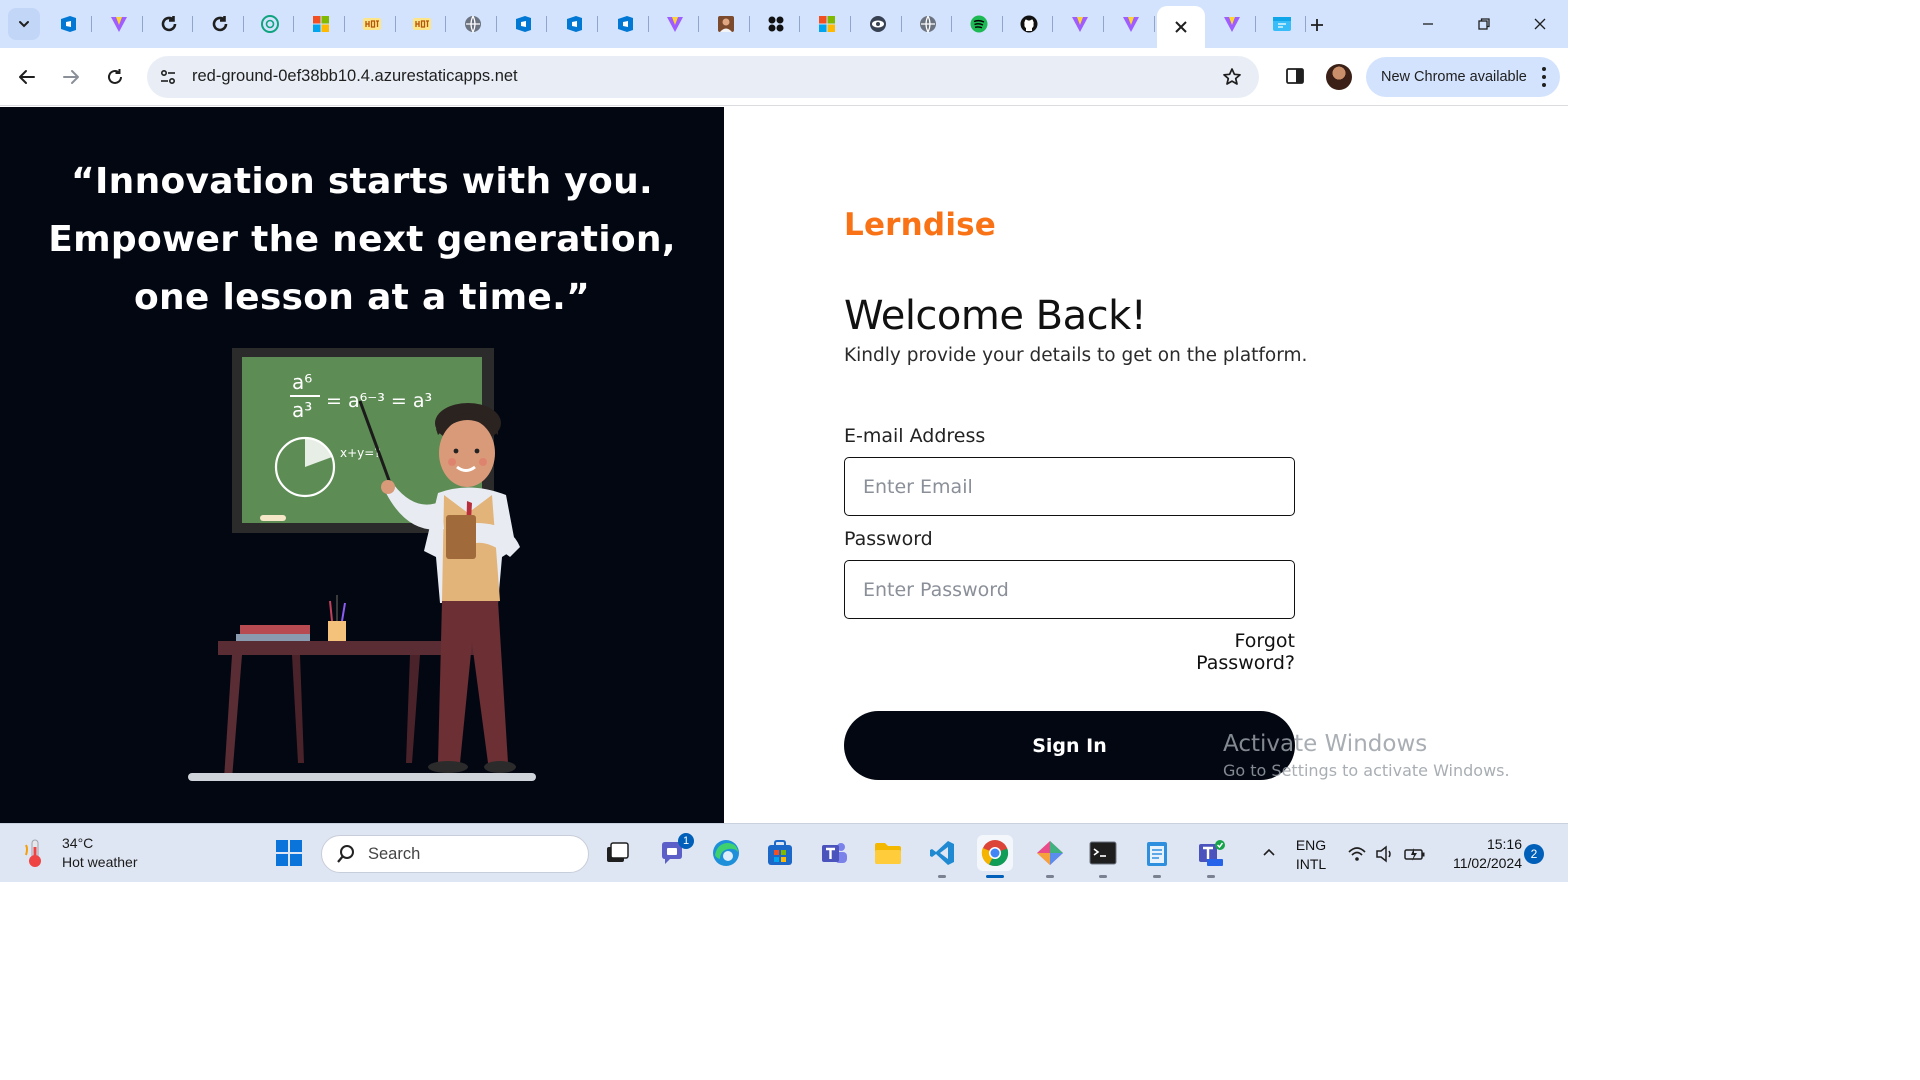  What do you see at coordinates (79, 853) in the screenshot?
I see `weather-widget: 34°C Hot weather` at bounding box center [79, 853].